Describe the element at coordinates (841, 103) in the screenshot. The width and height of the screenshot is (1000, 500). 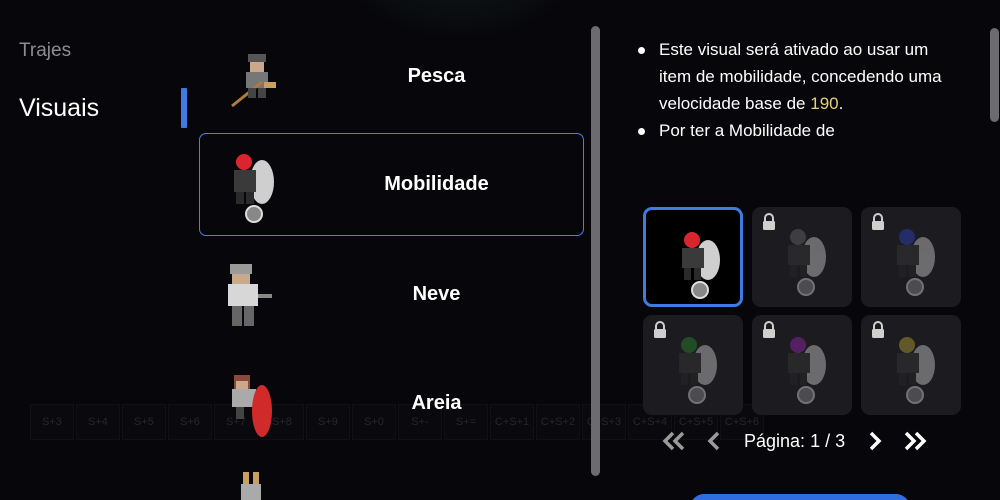
I see `description-punct: .` at that location.